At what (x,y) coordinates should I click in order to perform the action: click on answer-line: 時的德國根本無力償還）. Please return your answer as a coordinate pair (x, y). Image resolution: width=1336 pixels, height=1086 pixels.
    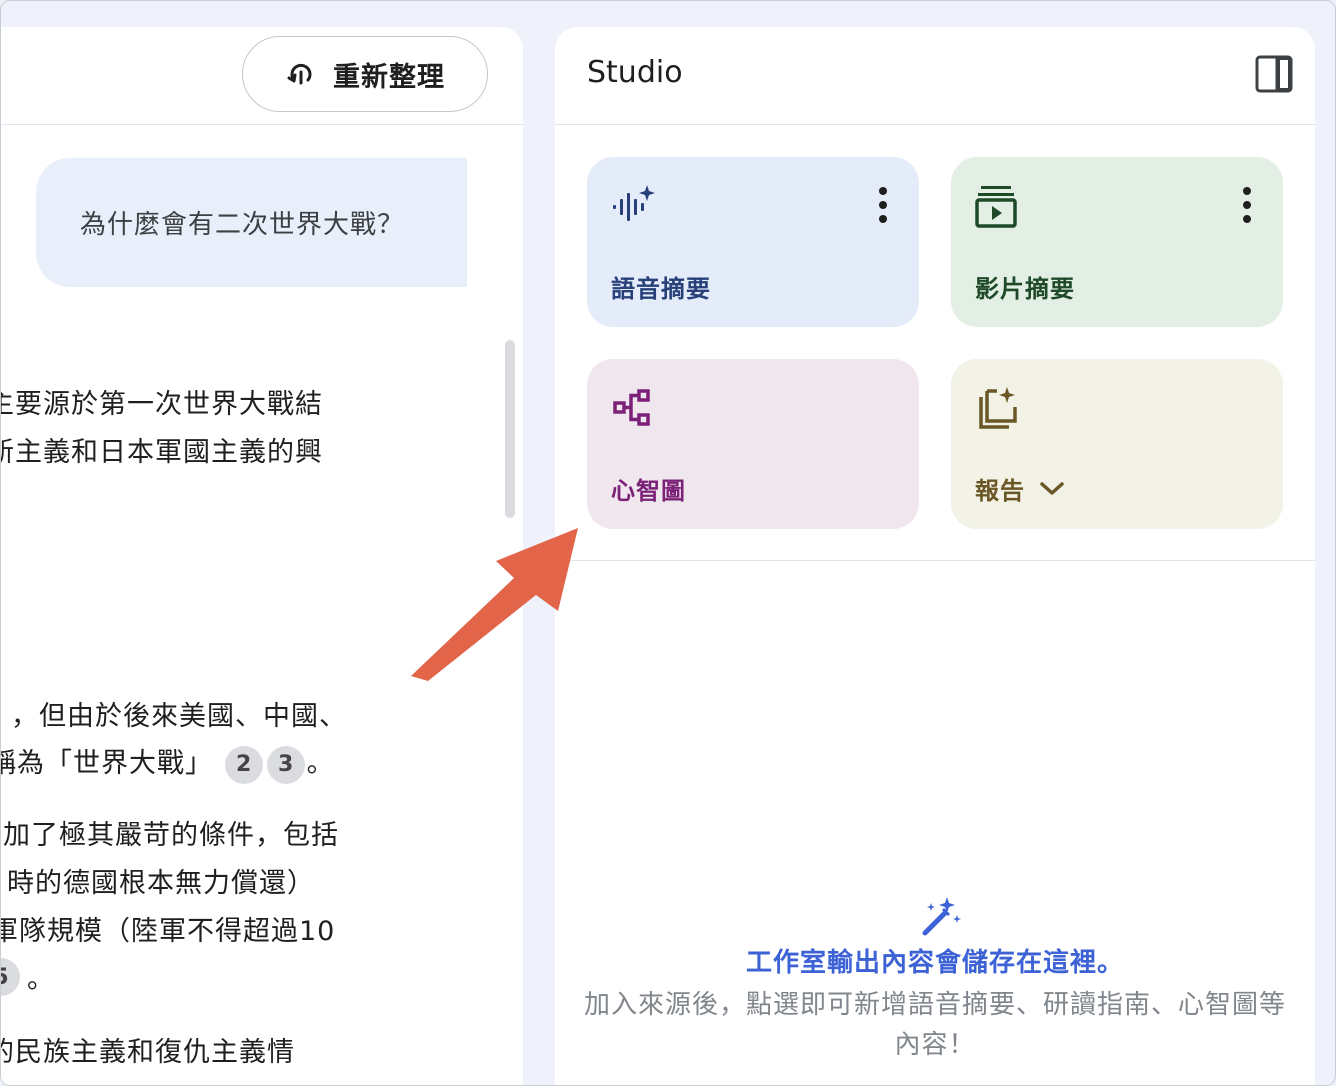
    Looking at the image, I should click on (161, 883).